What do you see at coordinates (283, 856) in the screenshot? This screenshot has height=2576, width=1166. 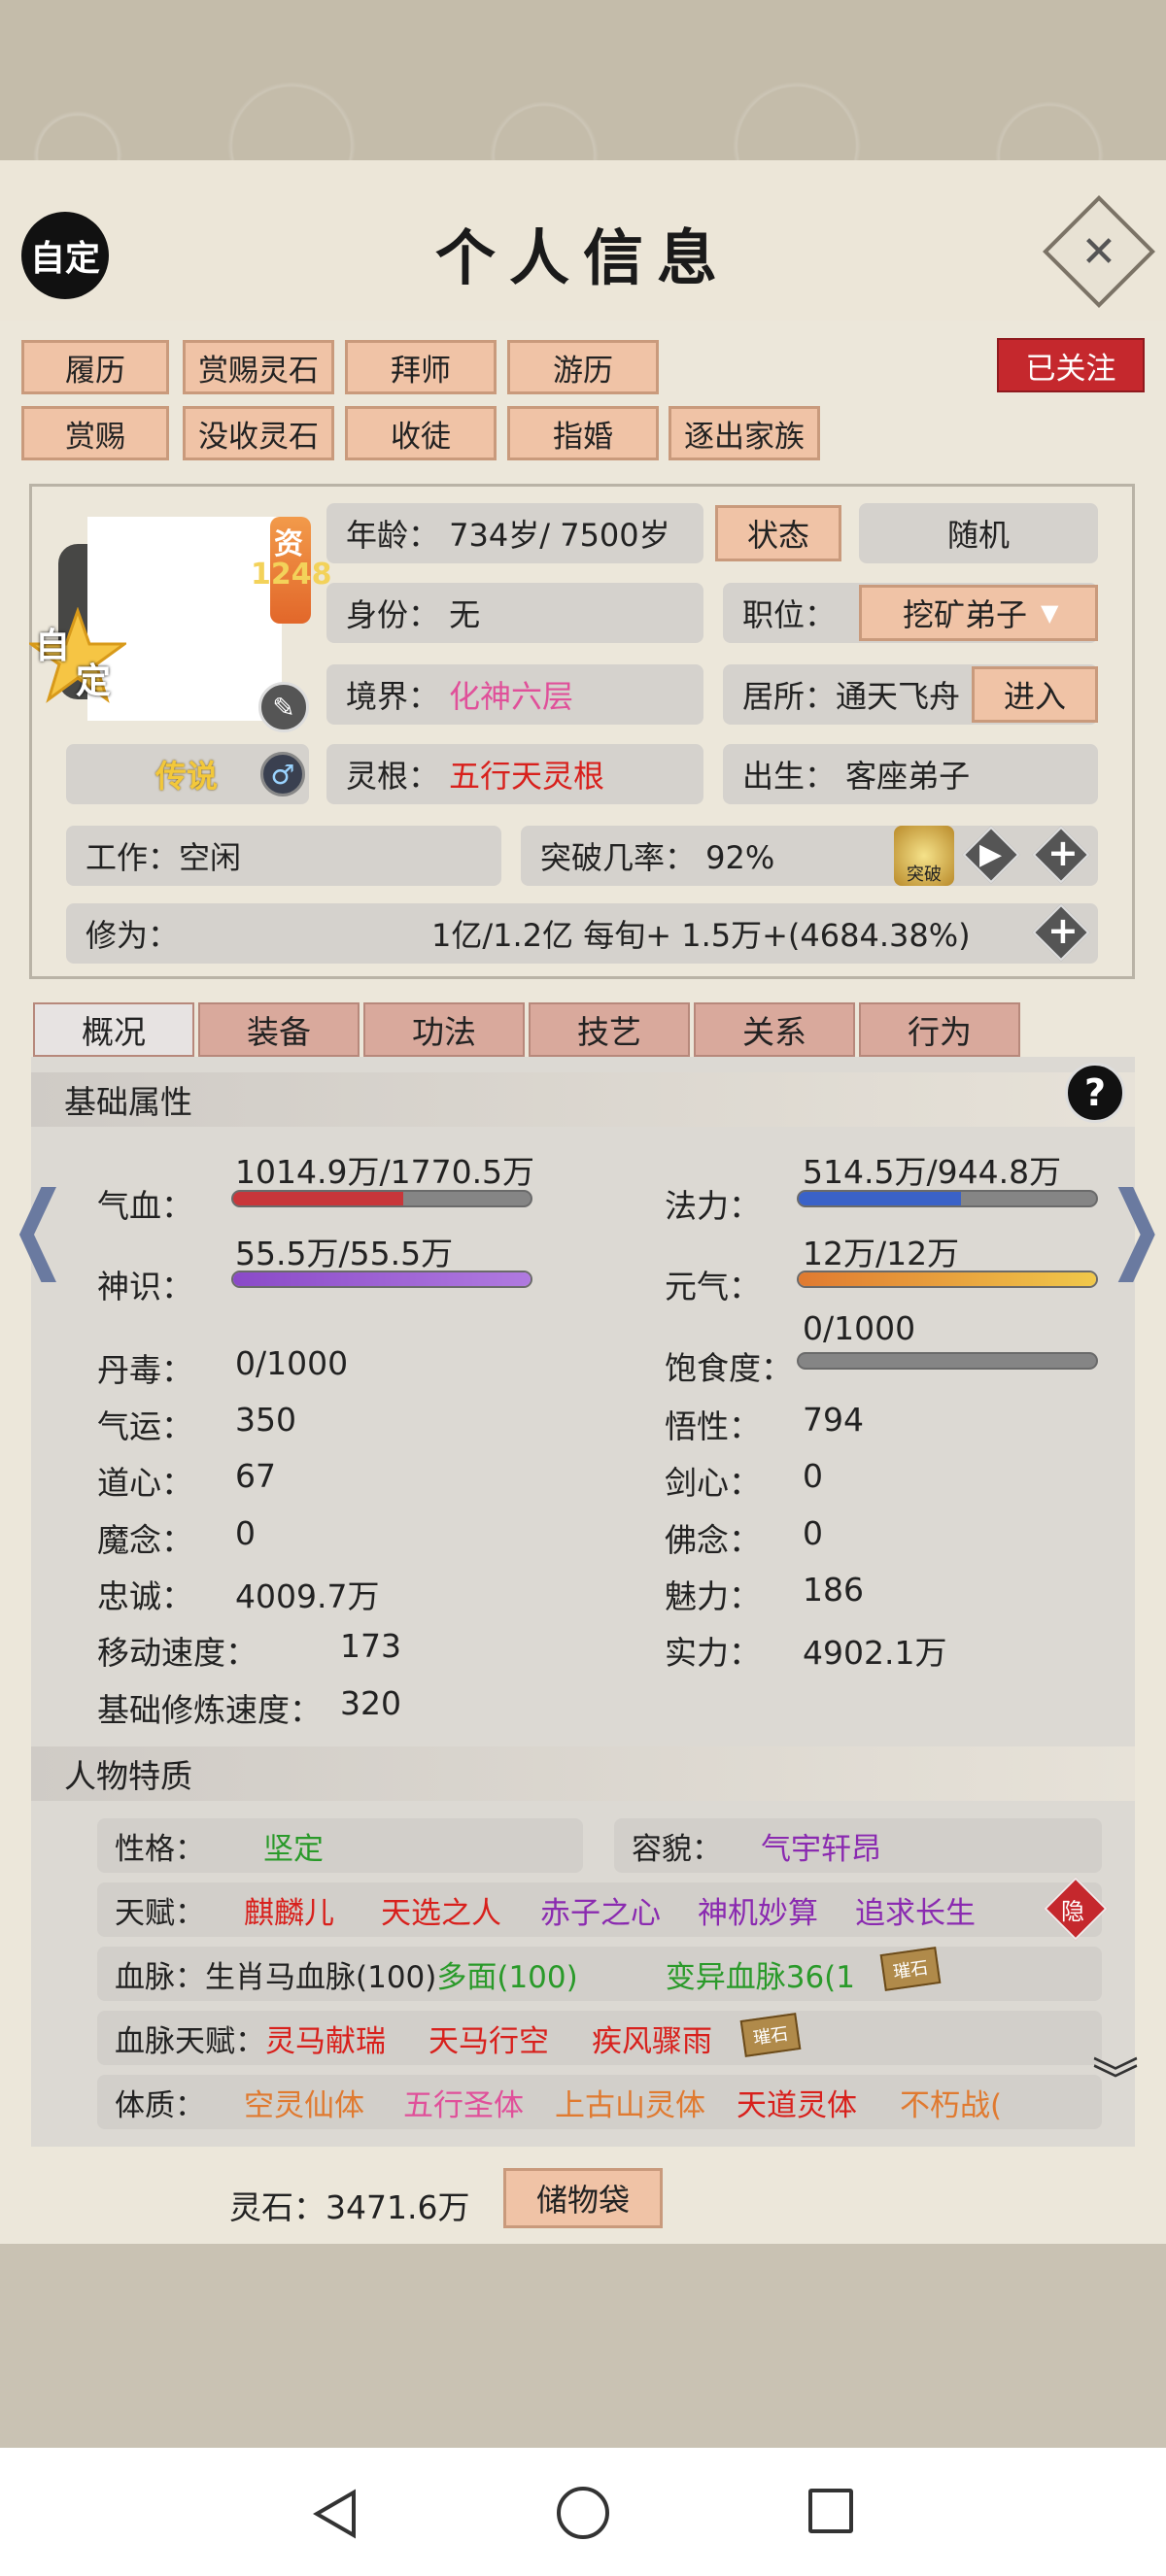 I see `work-cell: 工作：空闲` at bounding box center [283, 856].